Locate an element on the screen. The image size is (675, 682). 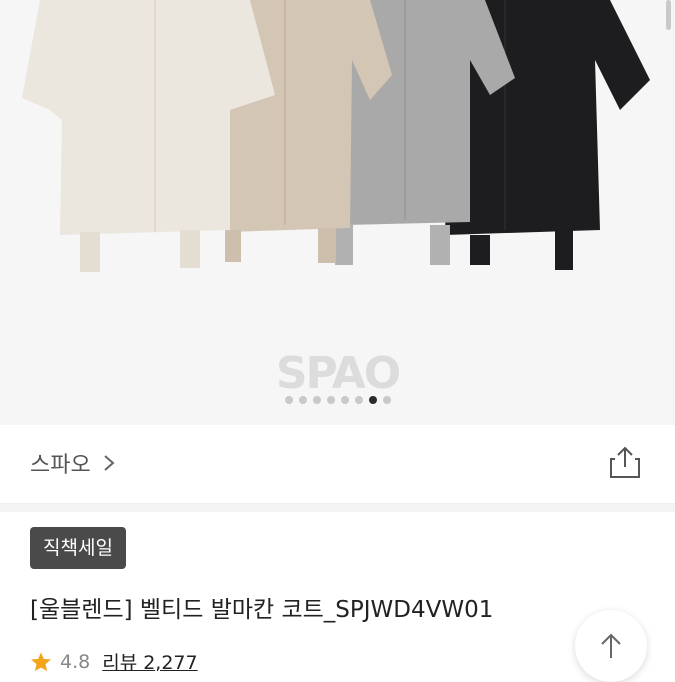
review-count-link: 리뷰 2,277 is located at coordinates (149, 661).